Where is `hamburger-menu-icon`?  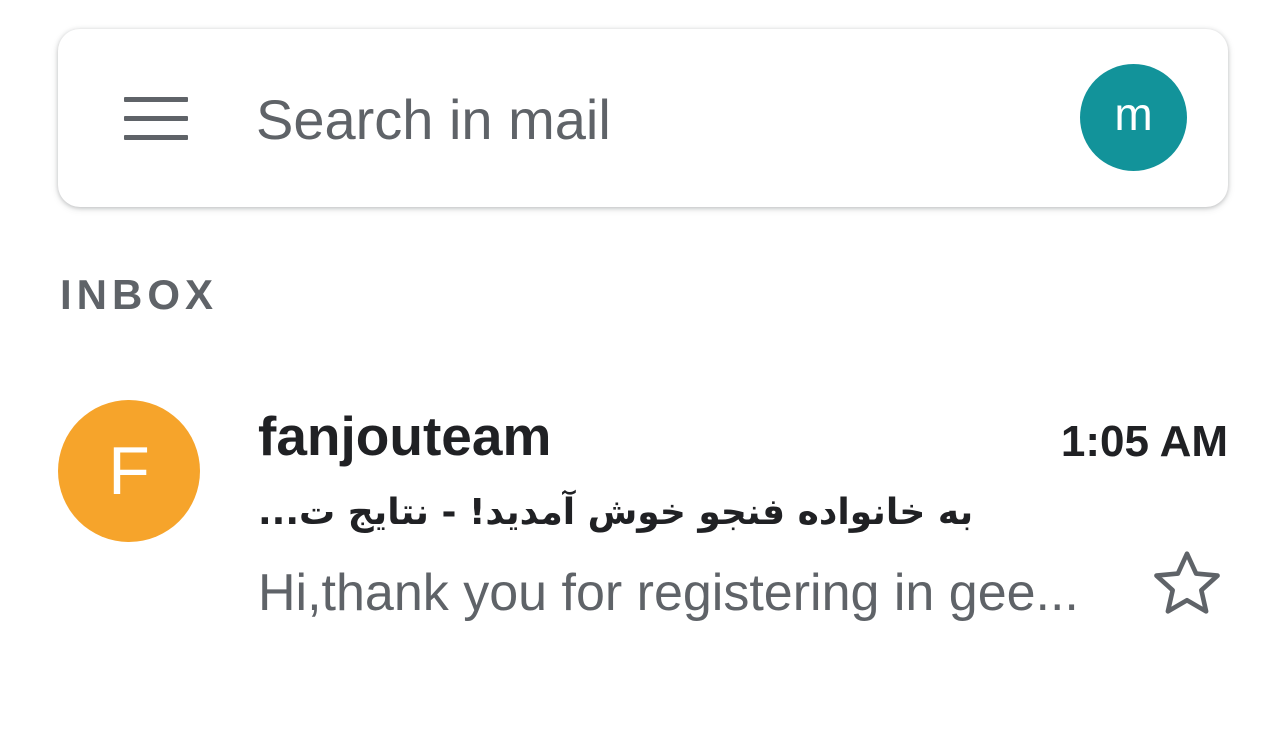 hamburger-menu-icon is located at coordinates (156, 119).